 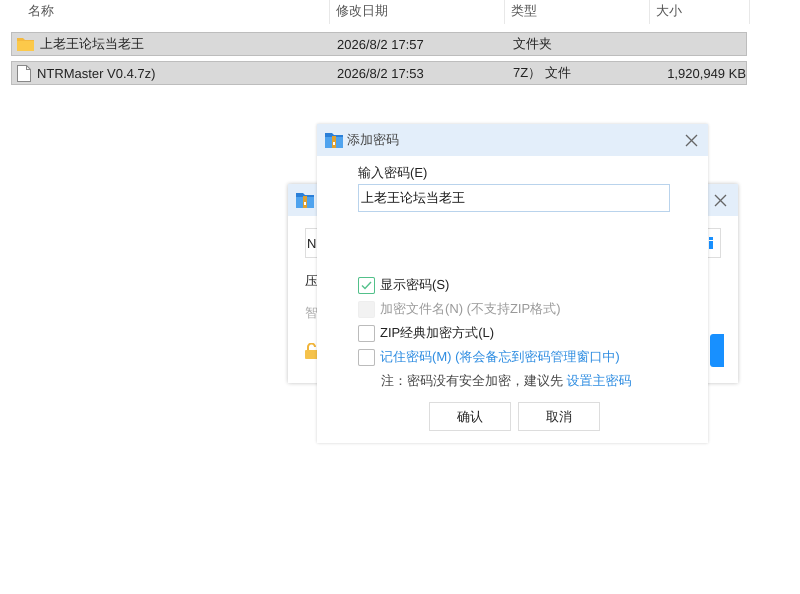 What do you see at coordinates (373, 140) in the screenshot?
I see `dialog-title: 添加密码` at bounding box center [373, 140].